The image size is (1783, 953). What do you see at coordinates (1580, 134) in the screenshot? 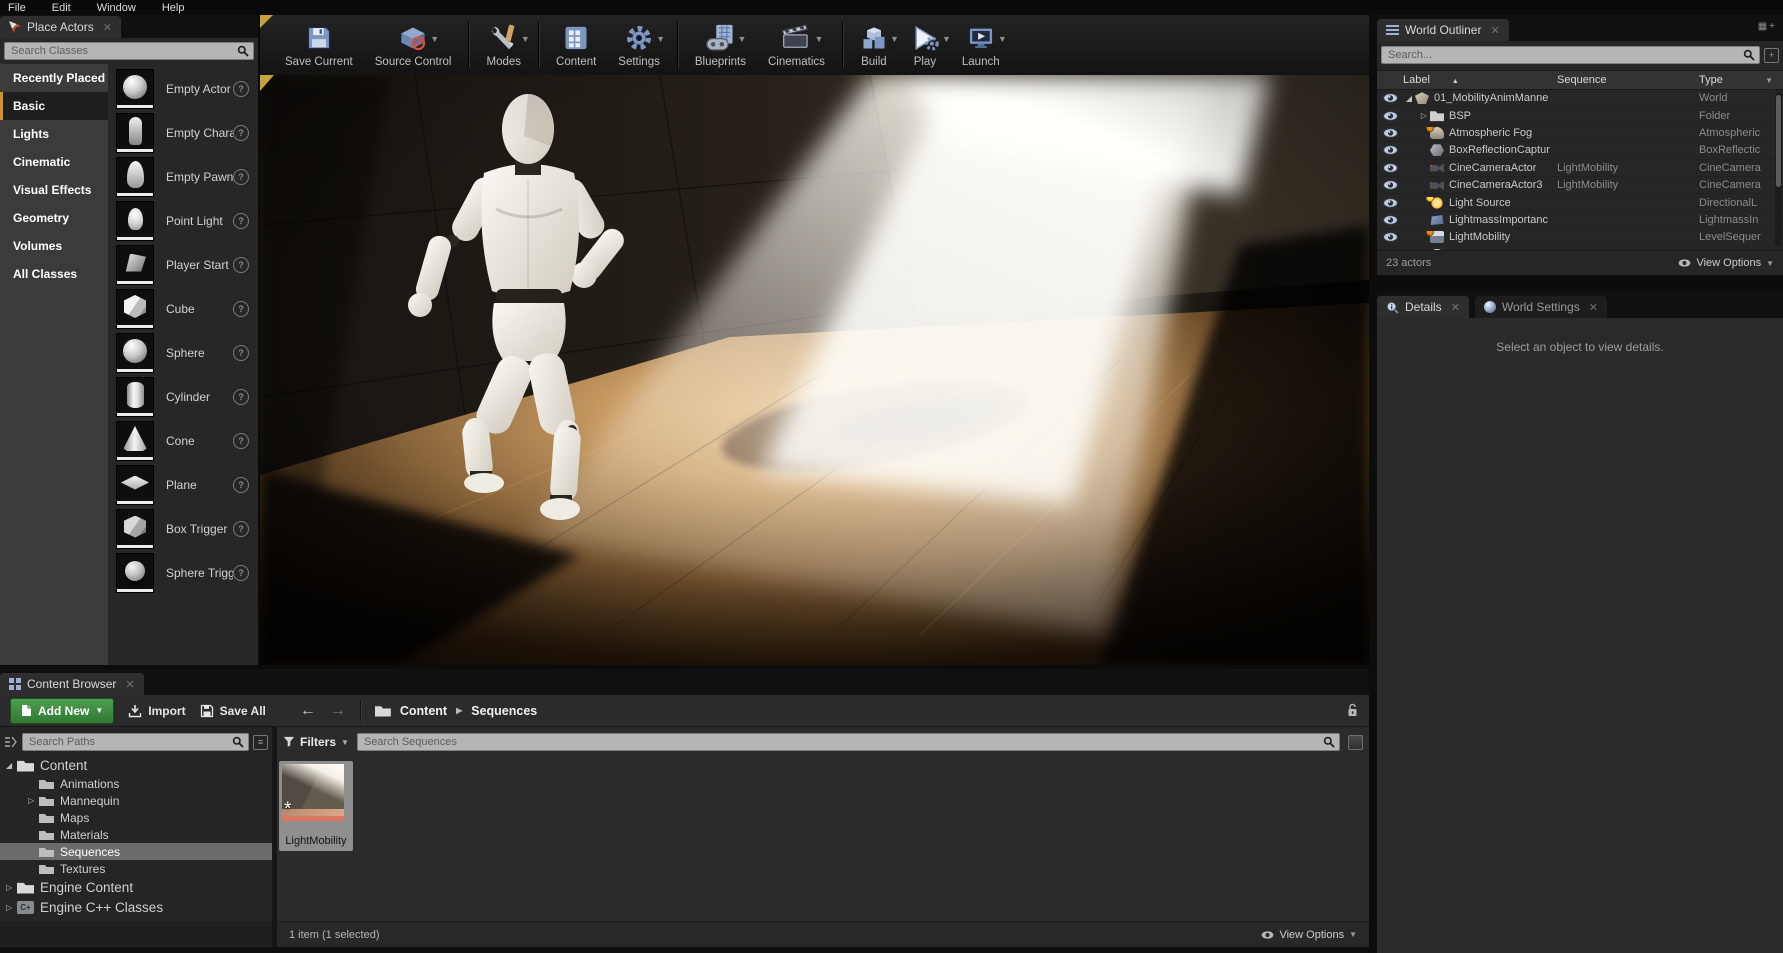
I see `outliner-row: Atmospheric Fog Atmospheric` at bounding box center [1580, 134].